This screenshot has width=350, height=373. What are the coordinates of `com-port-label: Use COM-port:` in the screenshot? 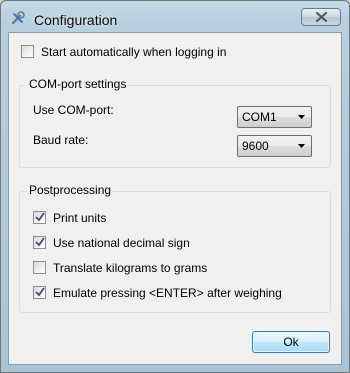 It's located at (73, 110).